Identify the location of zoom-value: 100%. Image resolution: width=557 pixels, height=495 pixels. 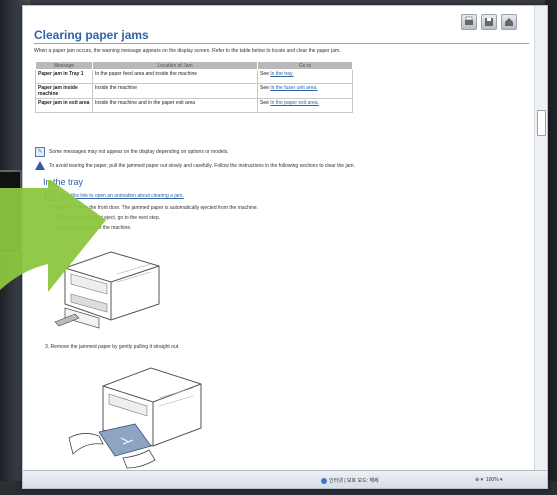
(492, 480).